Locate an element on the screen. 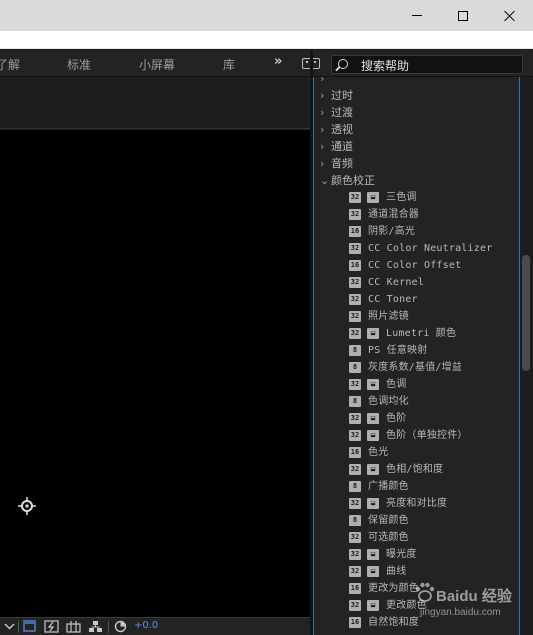 The image size is (533, 635). network-icon is located at coordinates (95, 626).